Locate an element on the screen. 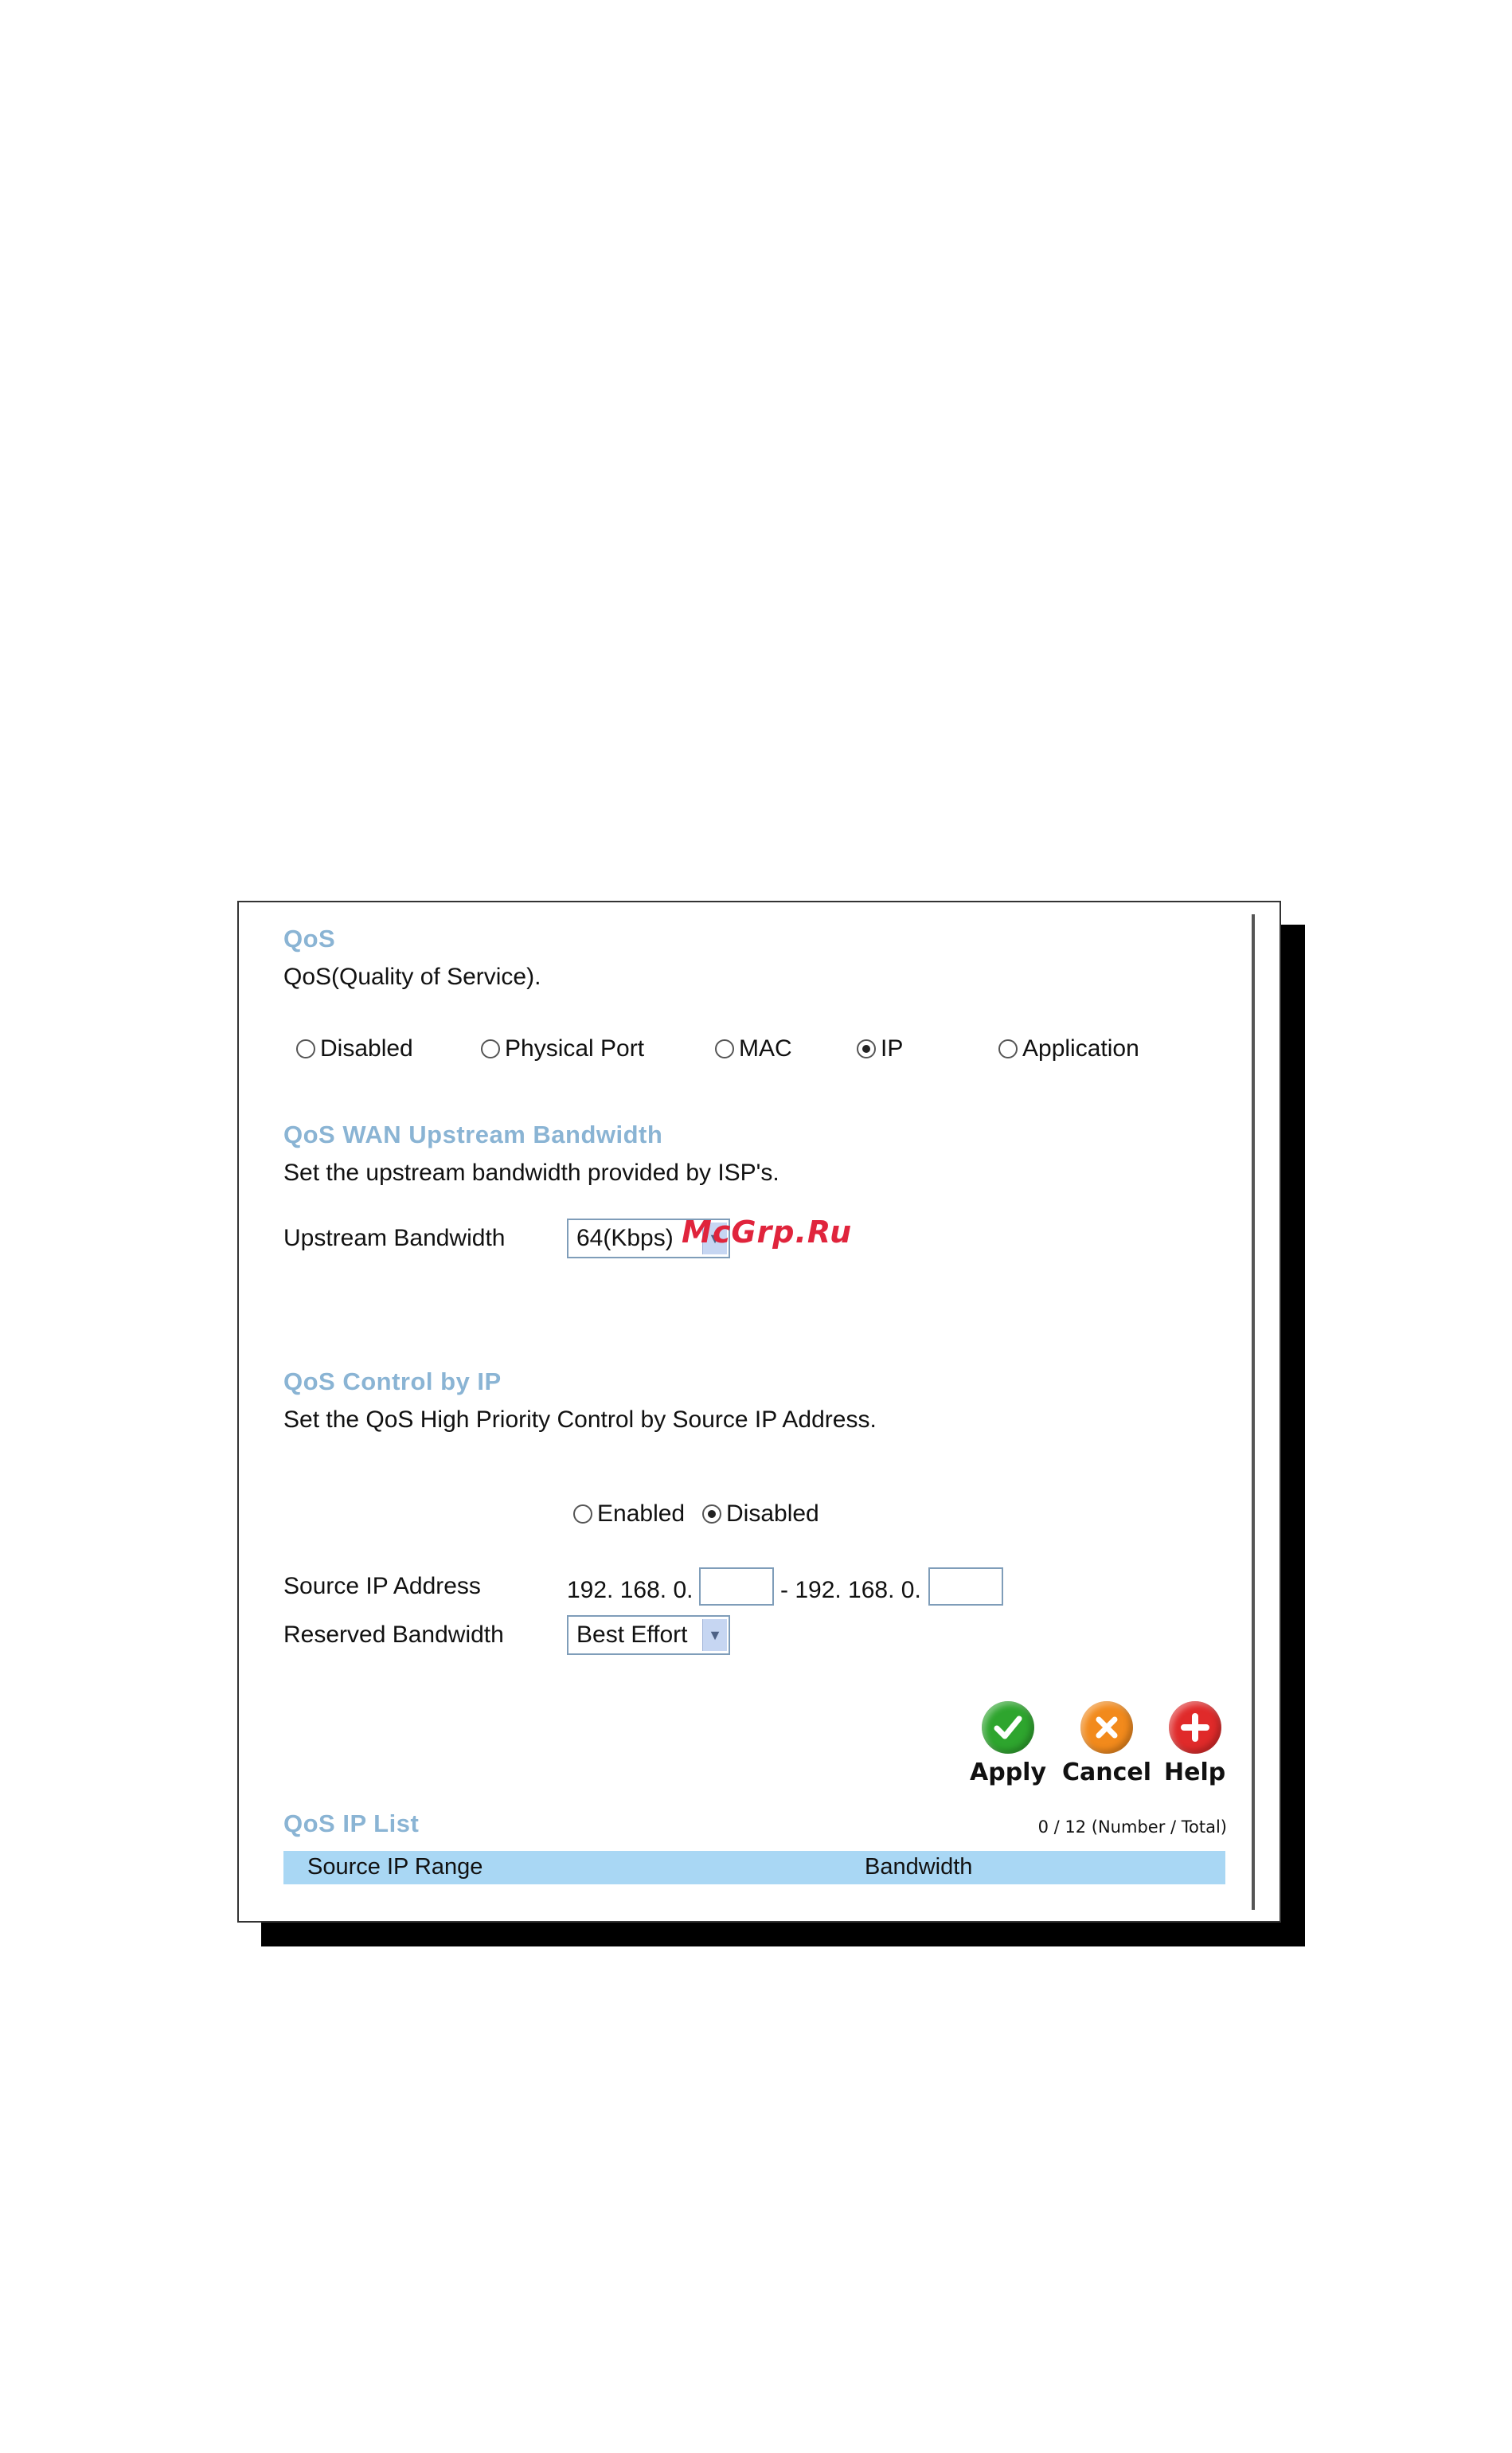 This screenshot has height=2453, width=1512. column-bandwidth: Bandwidth is located at coordinates (919, 1867).